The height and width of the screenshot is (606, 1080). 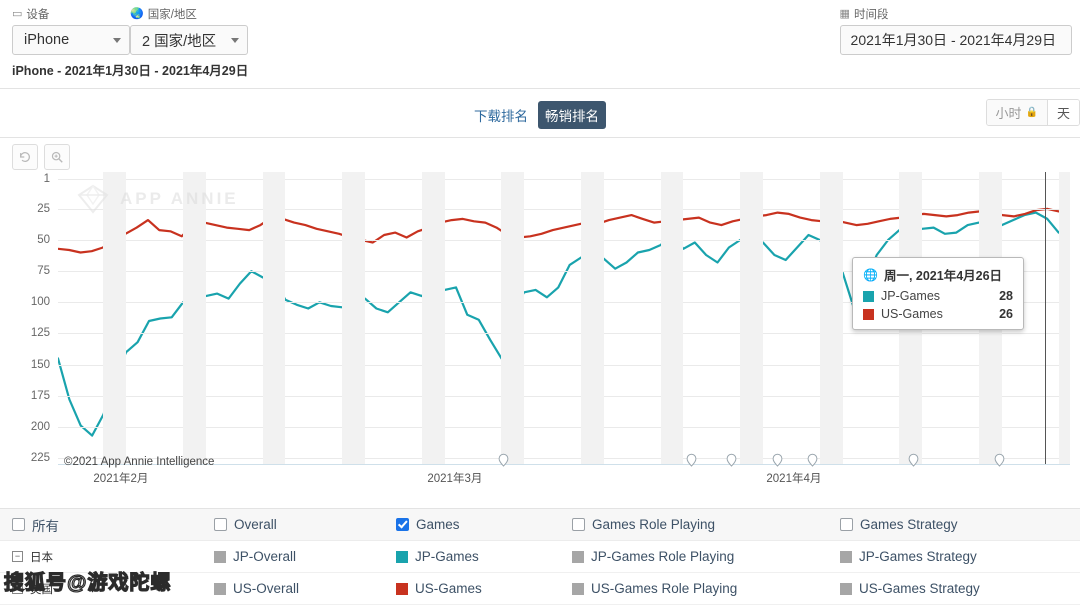 What do you see at coordinates (909, 524) in the screenshot?
I see `legend-label: Games Strategy` at bounding box center [909, 524].